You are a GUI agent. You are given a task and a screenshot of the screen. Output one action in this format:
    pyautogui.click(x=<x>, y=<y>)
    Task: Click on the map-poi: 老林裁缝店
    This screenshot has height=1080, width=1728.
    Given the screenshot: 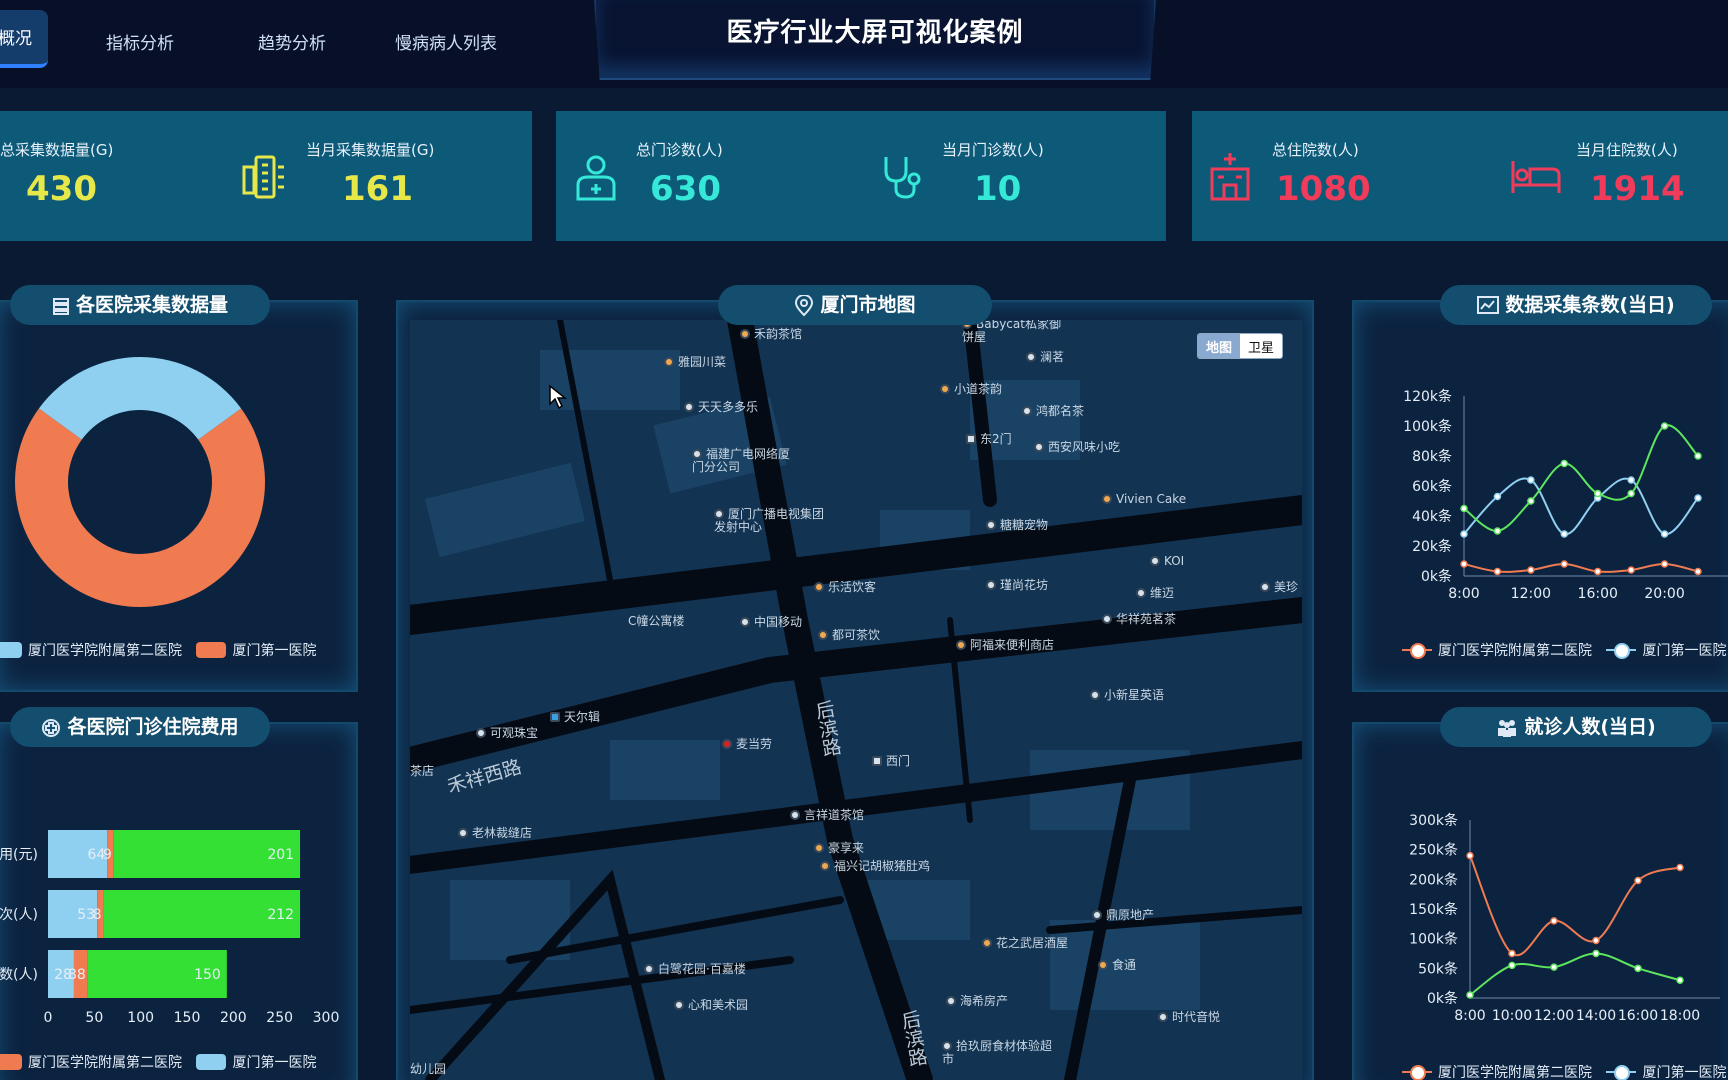 What is the action you would take?
    pyautogui.click(x=495, y=832)
    